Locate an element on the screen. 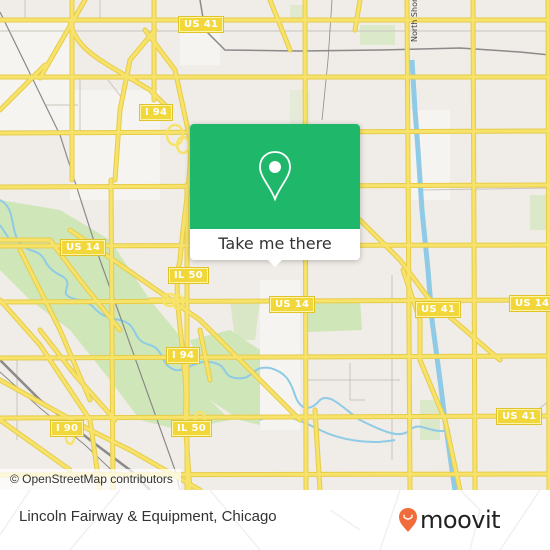  popup-header is located at coordinates (275, 176).